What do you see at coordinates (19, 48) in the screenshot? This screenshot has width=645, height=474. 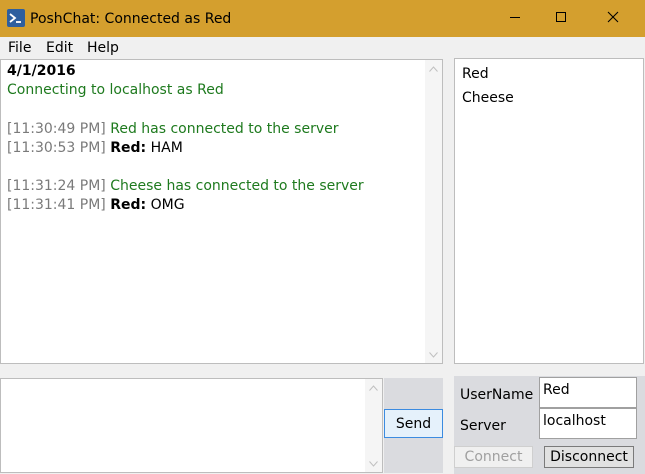 I see `menu-file: File` at bounding box center [19, 48].